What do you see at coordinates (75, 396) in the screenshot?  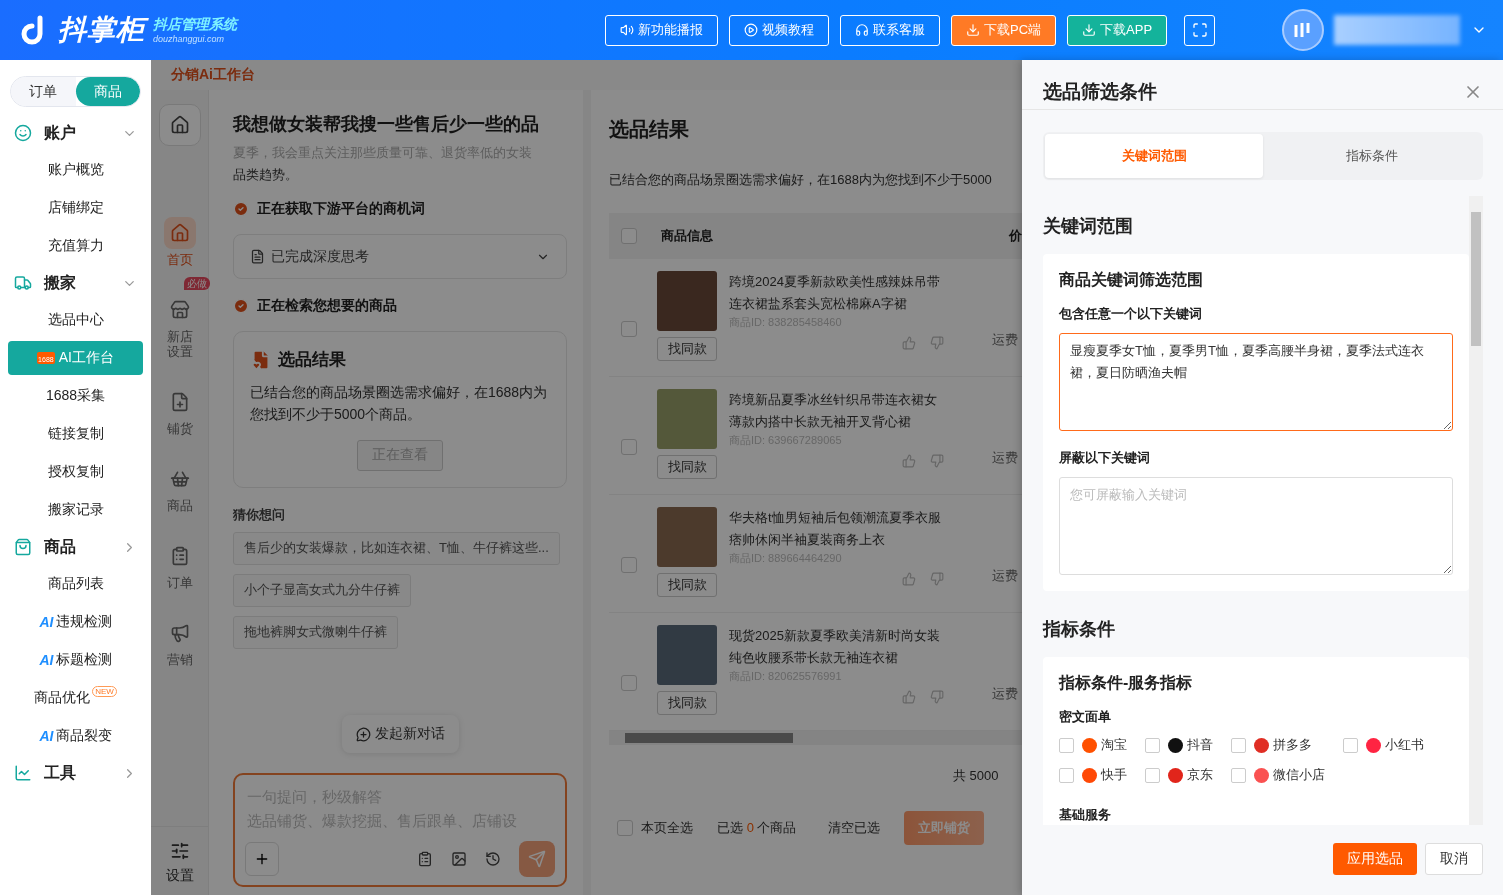 I see `sidebar-item: 1688采集` at bounding box center [75, 396].